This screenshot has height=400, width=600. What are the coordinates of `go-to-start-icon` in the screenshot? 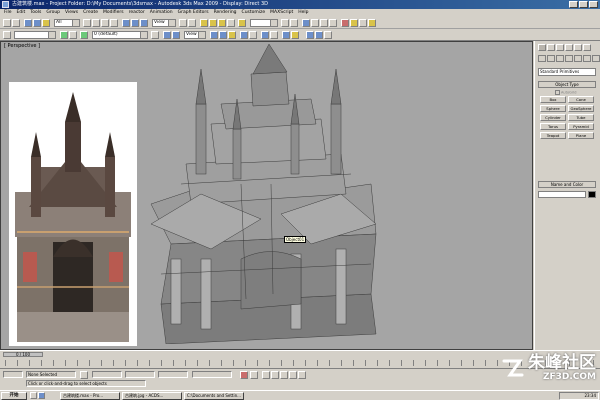 It's located at (266, 375).